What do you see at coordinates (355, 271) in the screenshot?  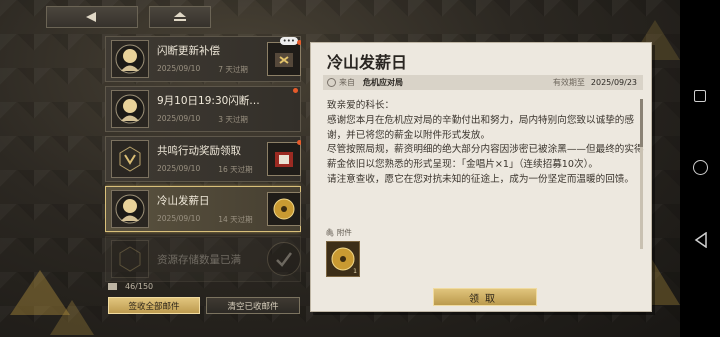 I see `attachment-qty: 1` at bounding box center [355, 271].